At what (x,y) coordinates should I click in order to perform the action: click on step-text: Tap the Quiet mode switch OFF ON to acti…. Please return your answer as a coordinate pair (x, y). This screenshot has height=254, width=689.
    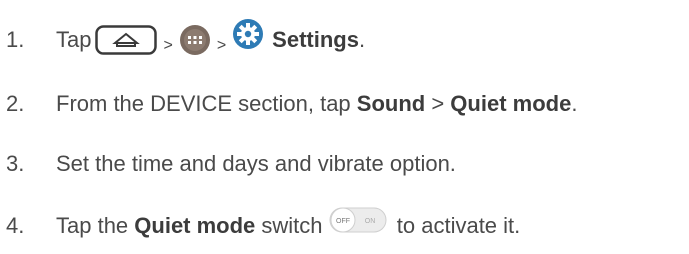
    Looking at the image, I should click on (288, 223).